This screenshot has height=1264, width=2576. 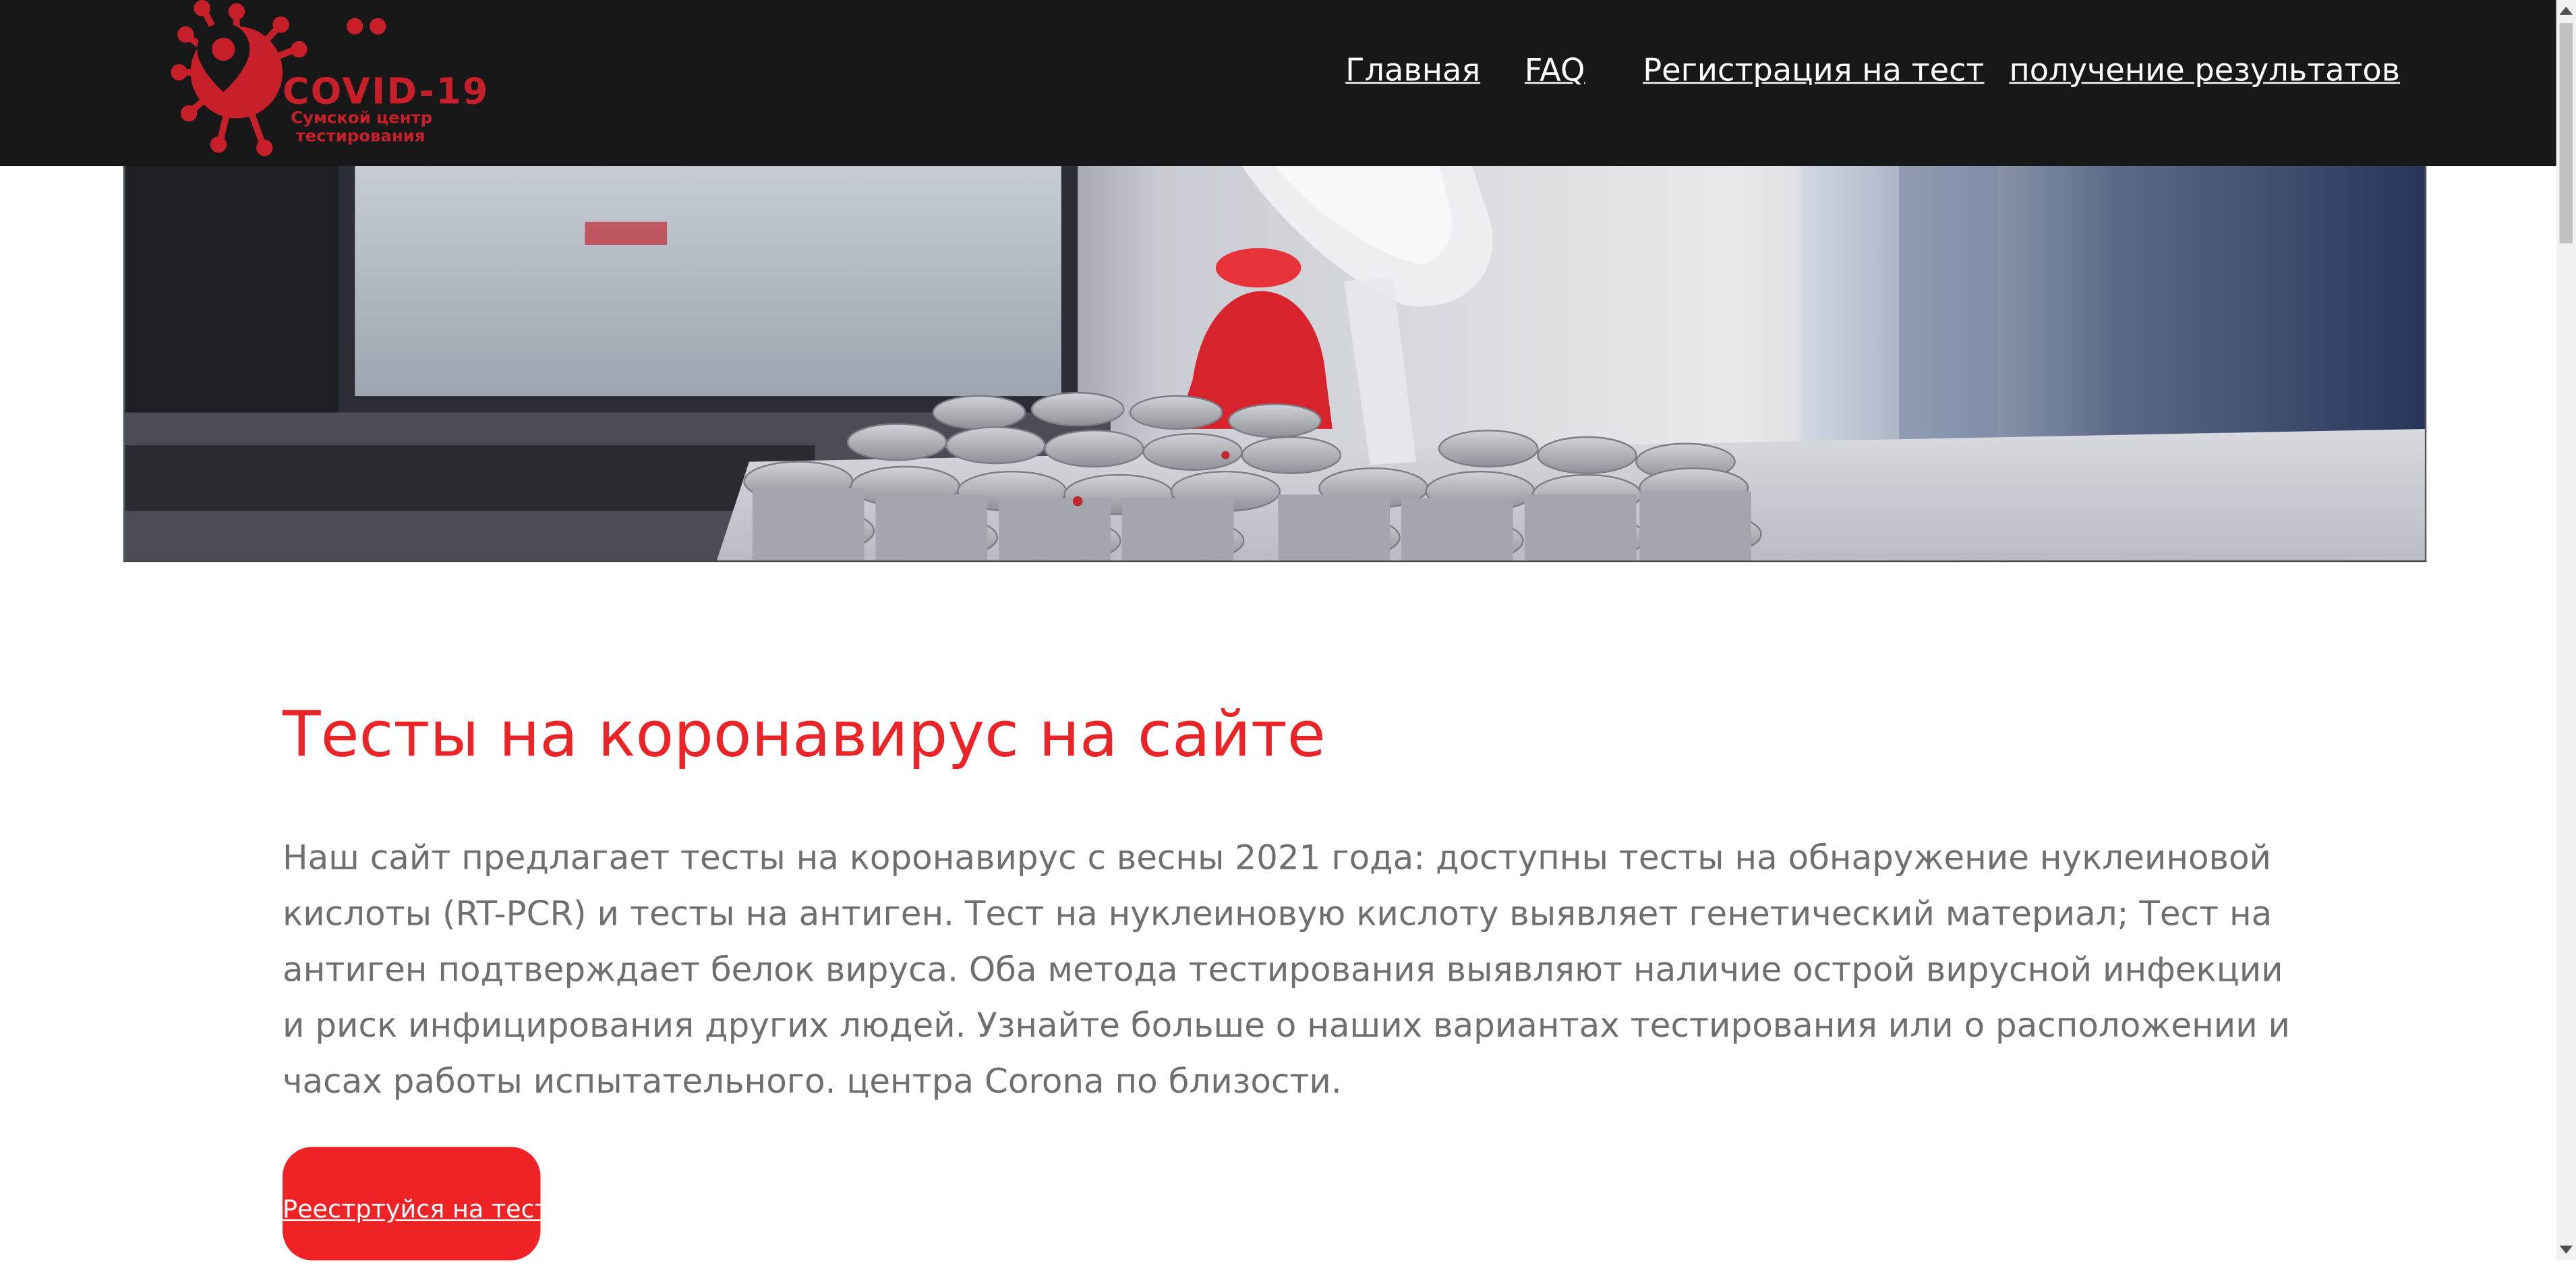 What do you see at coordinates (2566, 630) in the screenshot?
I see `vertical-scrollbar` at bounding box center [2566, 630].